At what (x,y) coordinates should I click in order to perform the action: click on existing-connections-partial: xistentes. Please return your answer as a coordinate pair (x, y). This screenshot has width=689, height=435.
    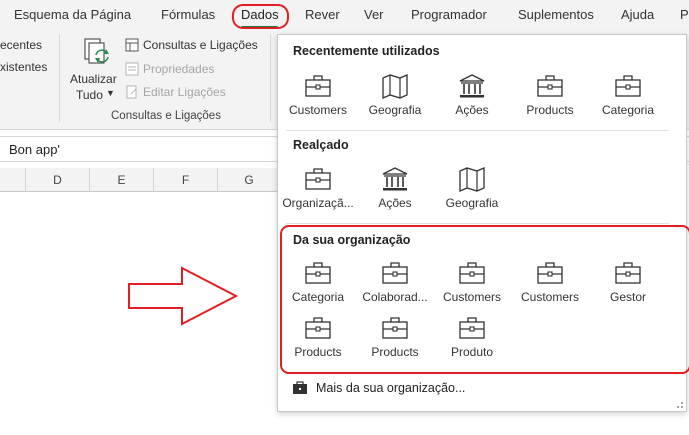
    Looking at the image, I should click on (23, 67).